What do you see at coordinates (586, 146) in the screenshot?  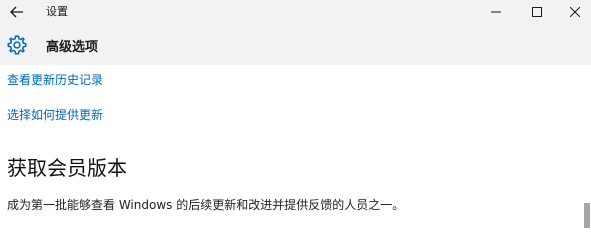 I see `scrollbar` at bounding box center [586, 146].